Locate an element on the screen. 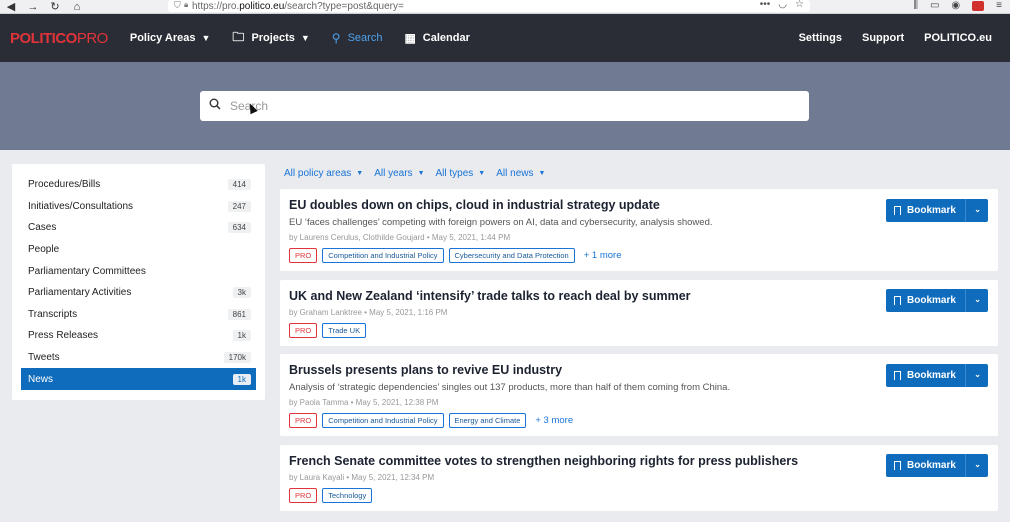 The height and width of the screenshot is (522, 1010). sidebar-toggle-icon: ▭ is located at coordinates (934, 5).